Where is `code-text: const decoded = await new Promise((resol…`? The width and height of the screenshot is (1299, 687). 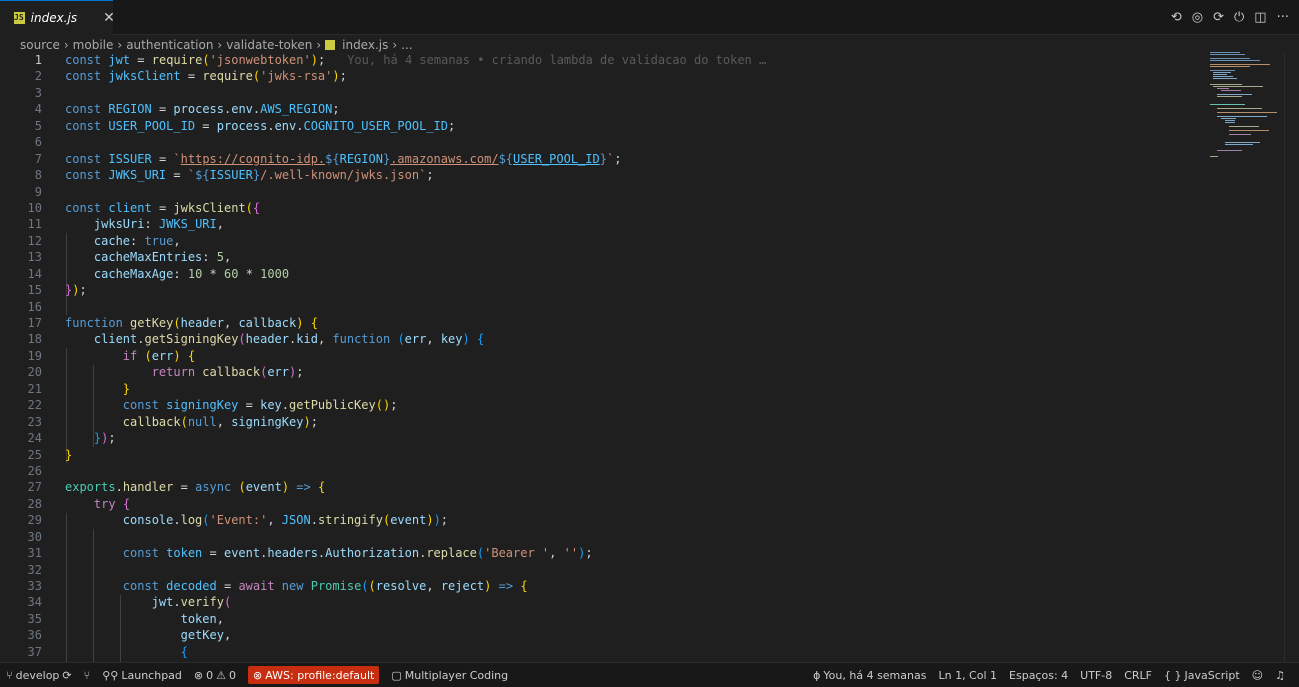 code-text: const decoded = await new Promise((resol… is located at coordinates (325, 586).